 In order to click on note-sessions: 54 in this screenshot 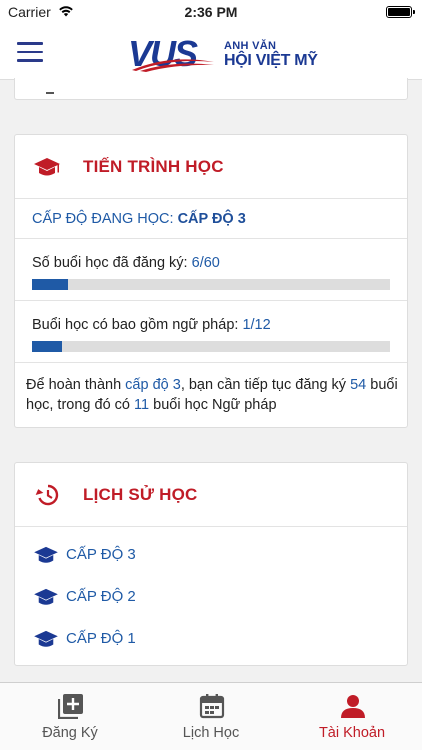, I will do `click(358, 385)`.